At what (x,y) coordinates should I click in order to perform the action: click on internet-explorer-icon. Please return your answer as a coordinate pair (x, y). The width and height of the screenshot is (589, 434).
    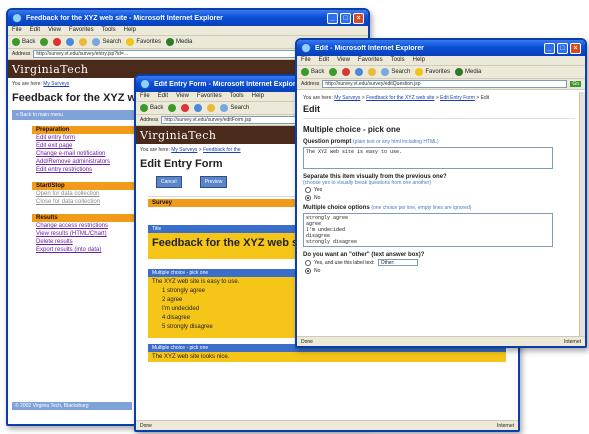
    Looking at the image, I should click on (306, 48).